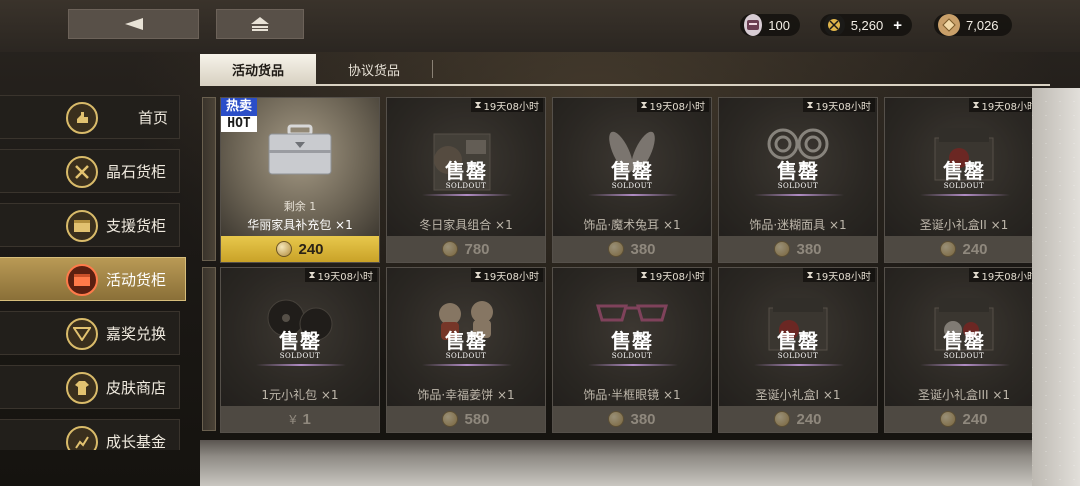 The height and width of the screenshot is (486, 1080). What do you see at coordinates (153, 117) in the screenshot?
I see `sidebar-item-label: 首页` at bounding box center [153, 117].